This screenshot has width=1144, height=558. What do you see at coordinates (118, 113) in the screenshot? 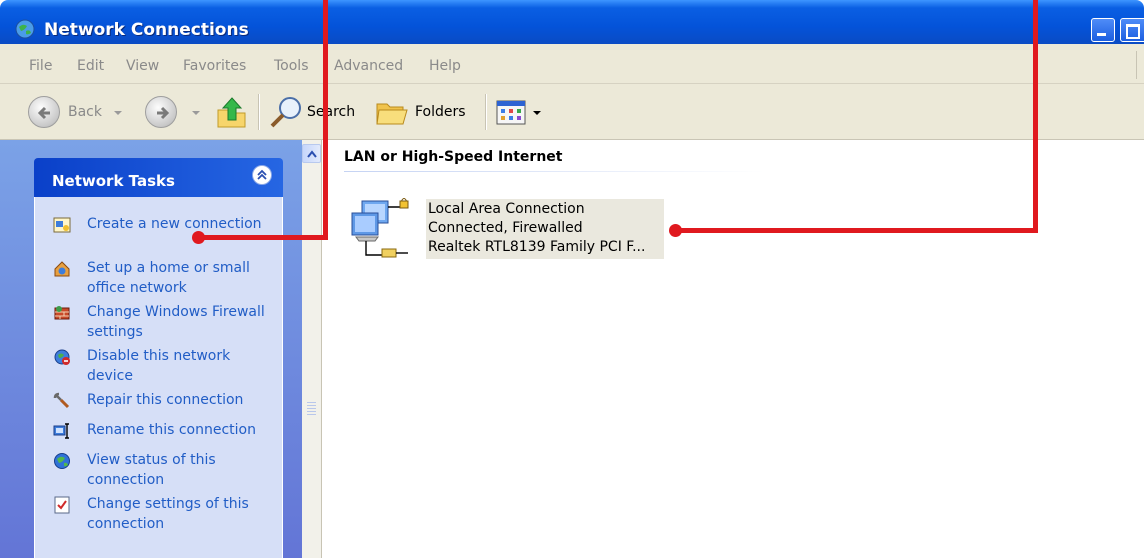
I see `back-dropdown-icon` at bounding box center [118, 113].